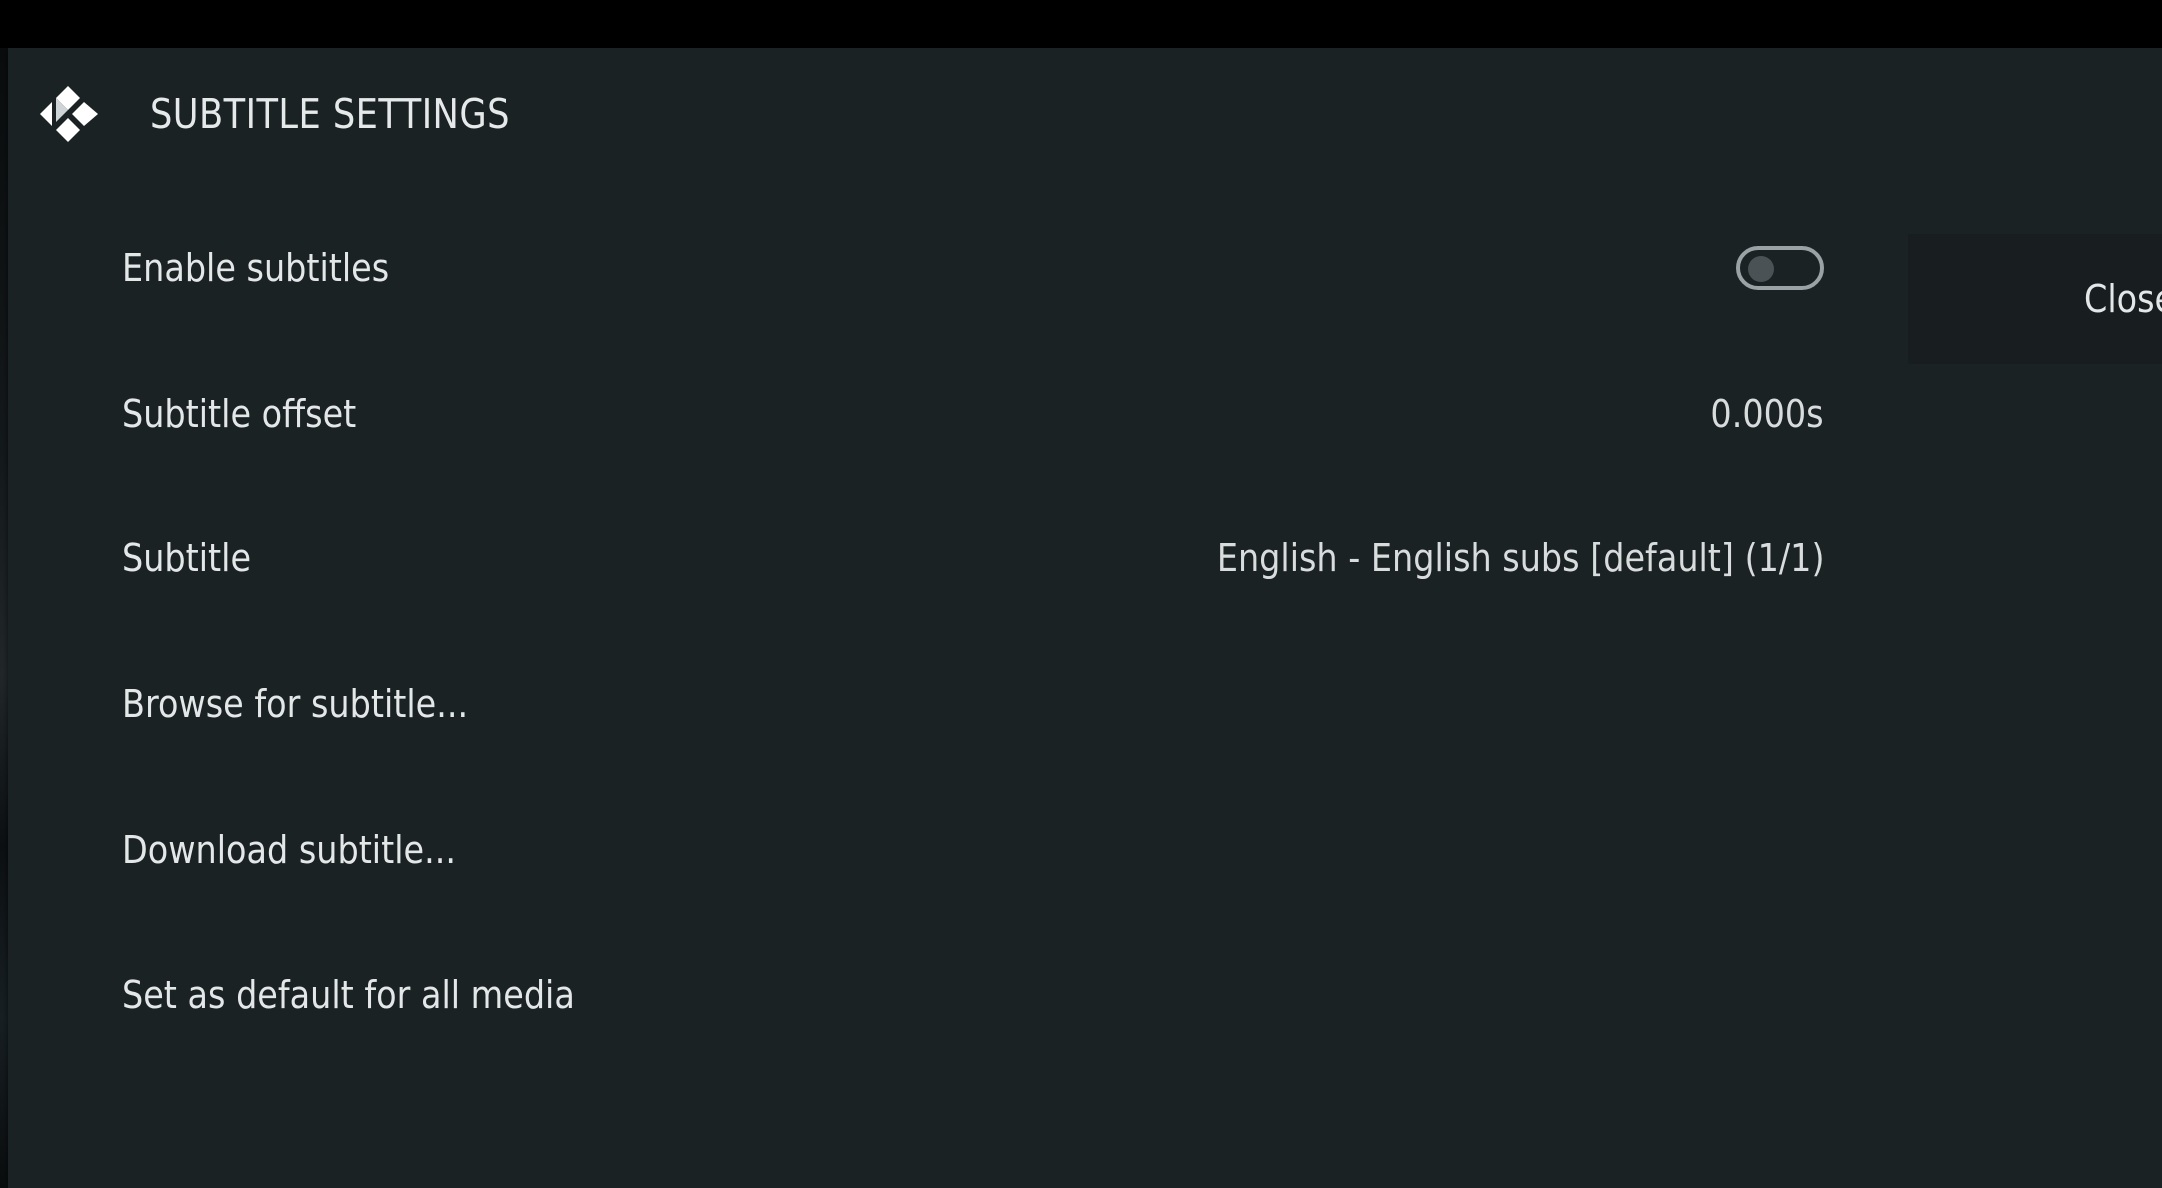 Image resolution: width=2162 pixels, height=1188 pixels. I want to click on background-video-edge, so click(4, 618).